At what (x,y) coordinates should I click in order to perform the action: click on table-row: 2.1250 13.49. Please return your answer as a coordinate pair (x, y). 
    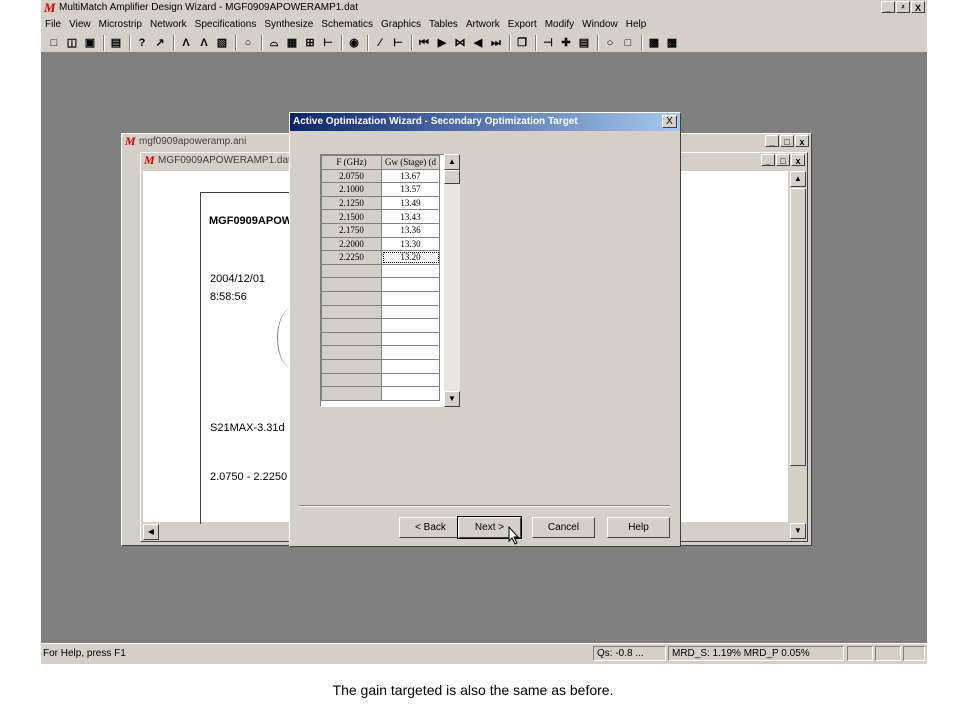
    Looking at the image, I should click on (380, 203).